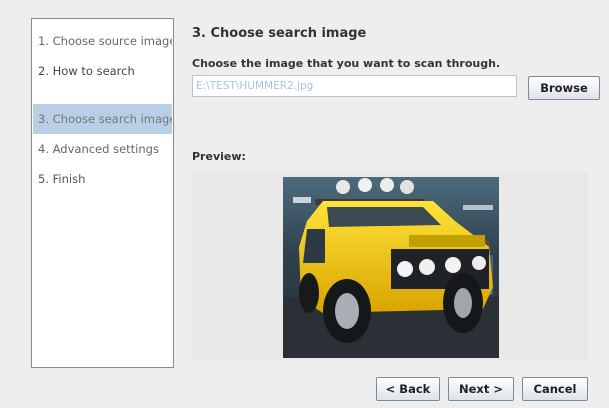 The height and width of the screenshot is (408, 609). I want to click on step-item-how-to-search: 2. How to search, so click(102, 71).